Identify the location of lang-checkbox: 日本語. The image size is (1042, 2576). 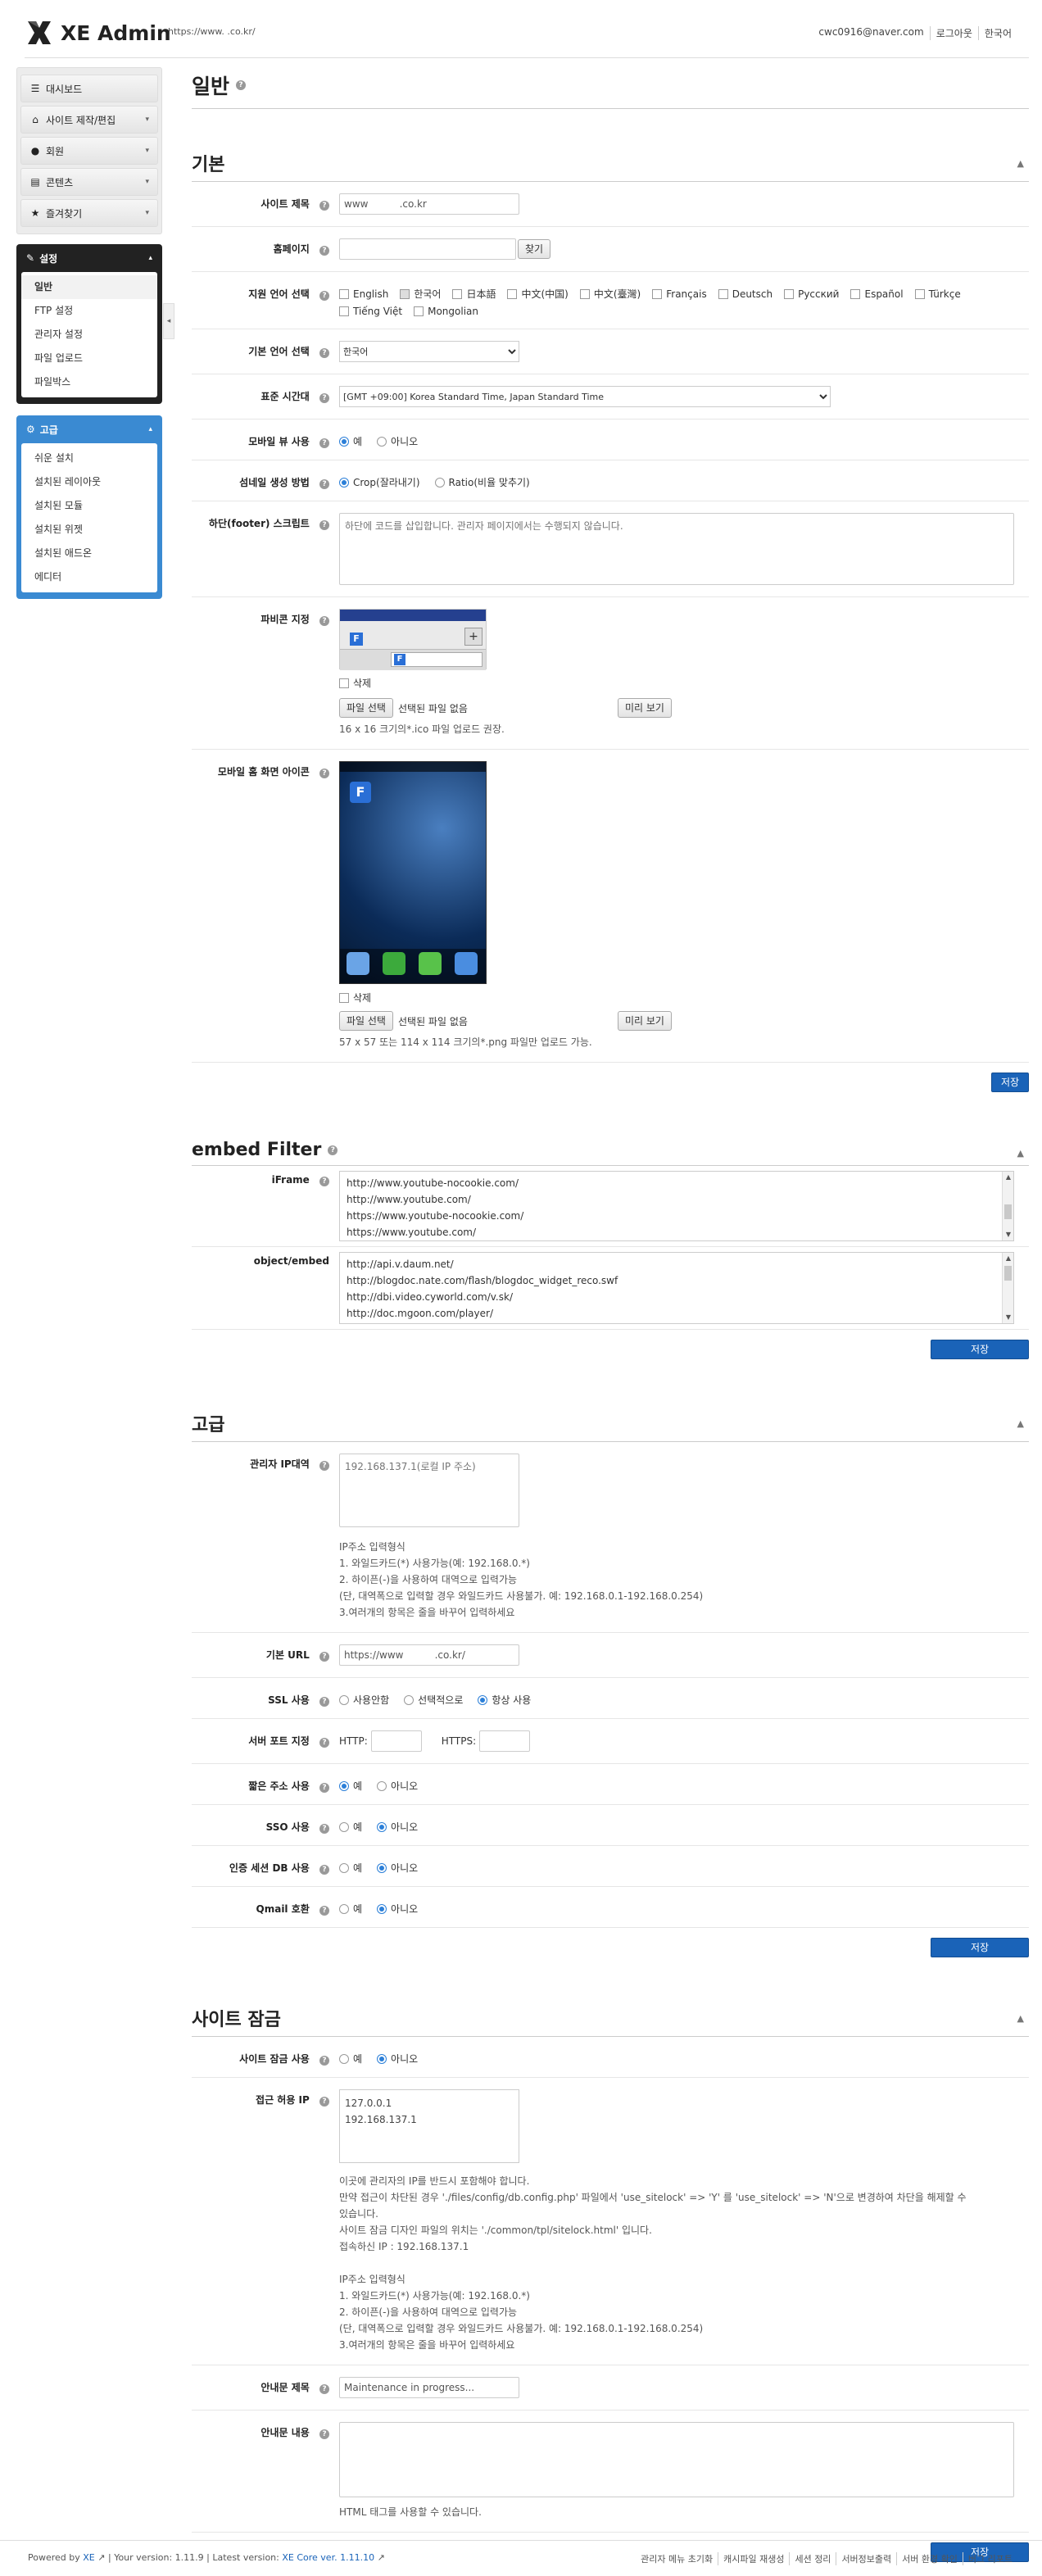
(474, 294).